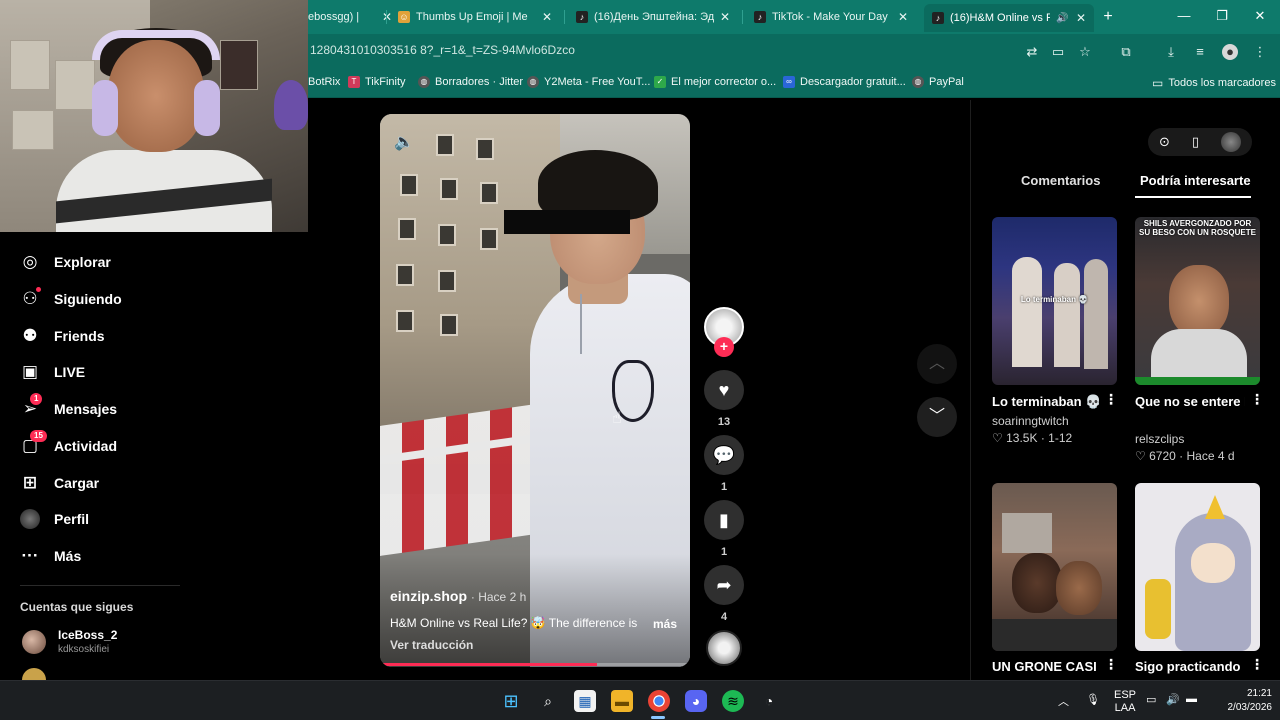 This screenshot has width=1280, height=720. I want to click on search-icon: ⌕, so click(548, 701).